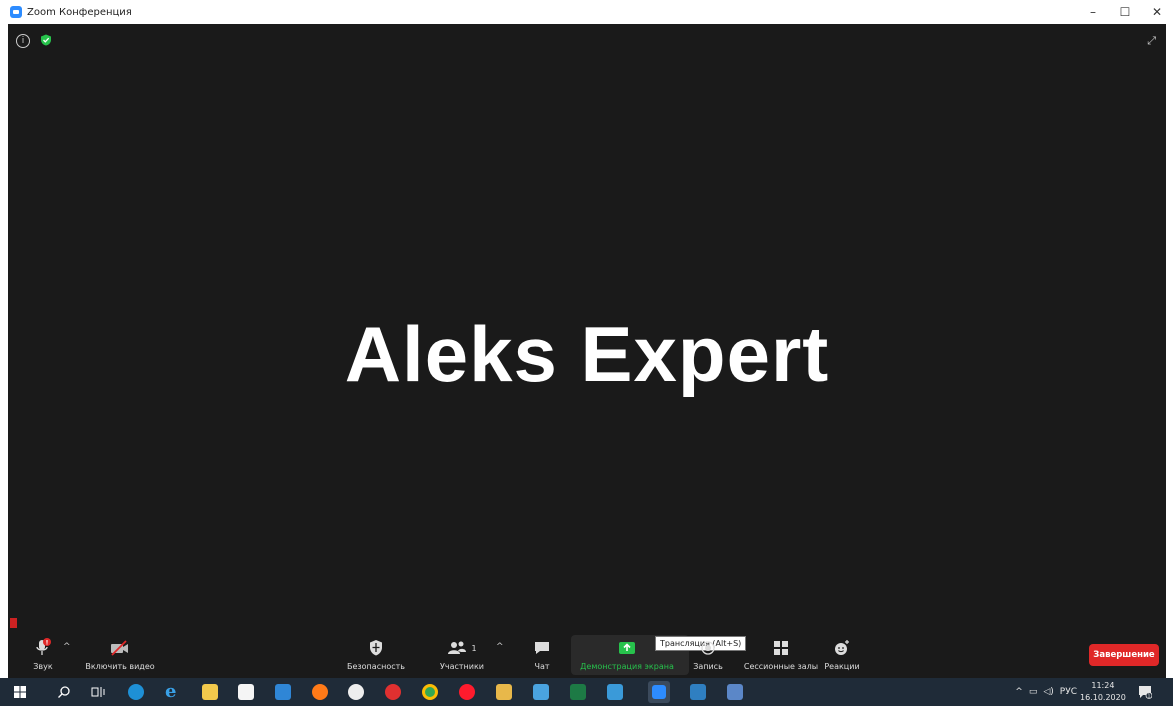 This screenshot has width=1173, height=706. What do you see at coordinates (781, 666) in the screenshot?
I see `breakout-rooms-label: Сессионные залы` at bounding box center [781, 666].